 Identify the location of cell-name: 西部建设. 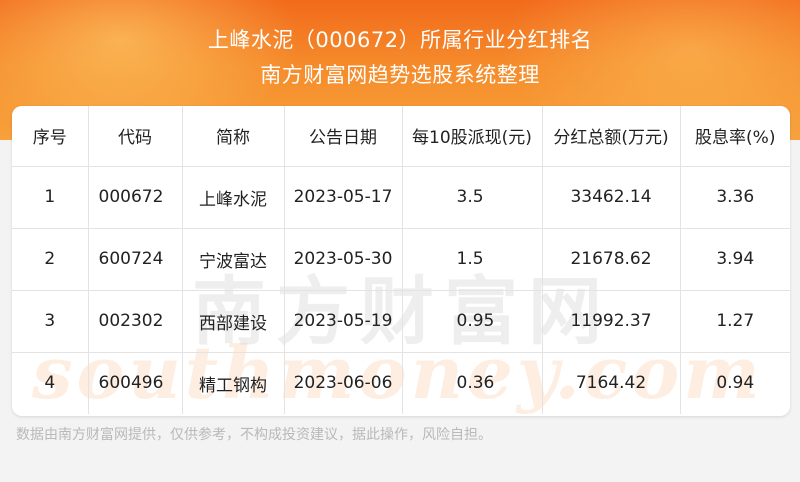
(233, 321).